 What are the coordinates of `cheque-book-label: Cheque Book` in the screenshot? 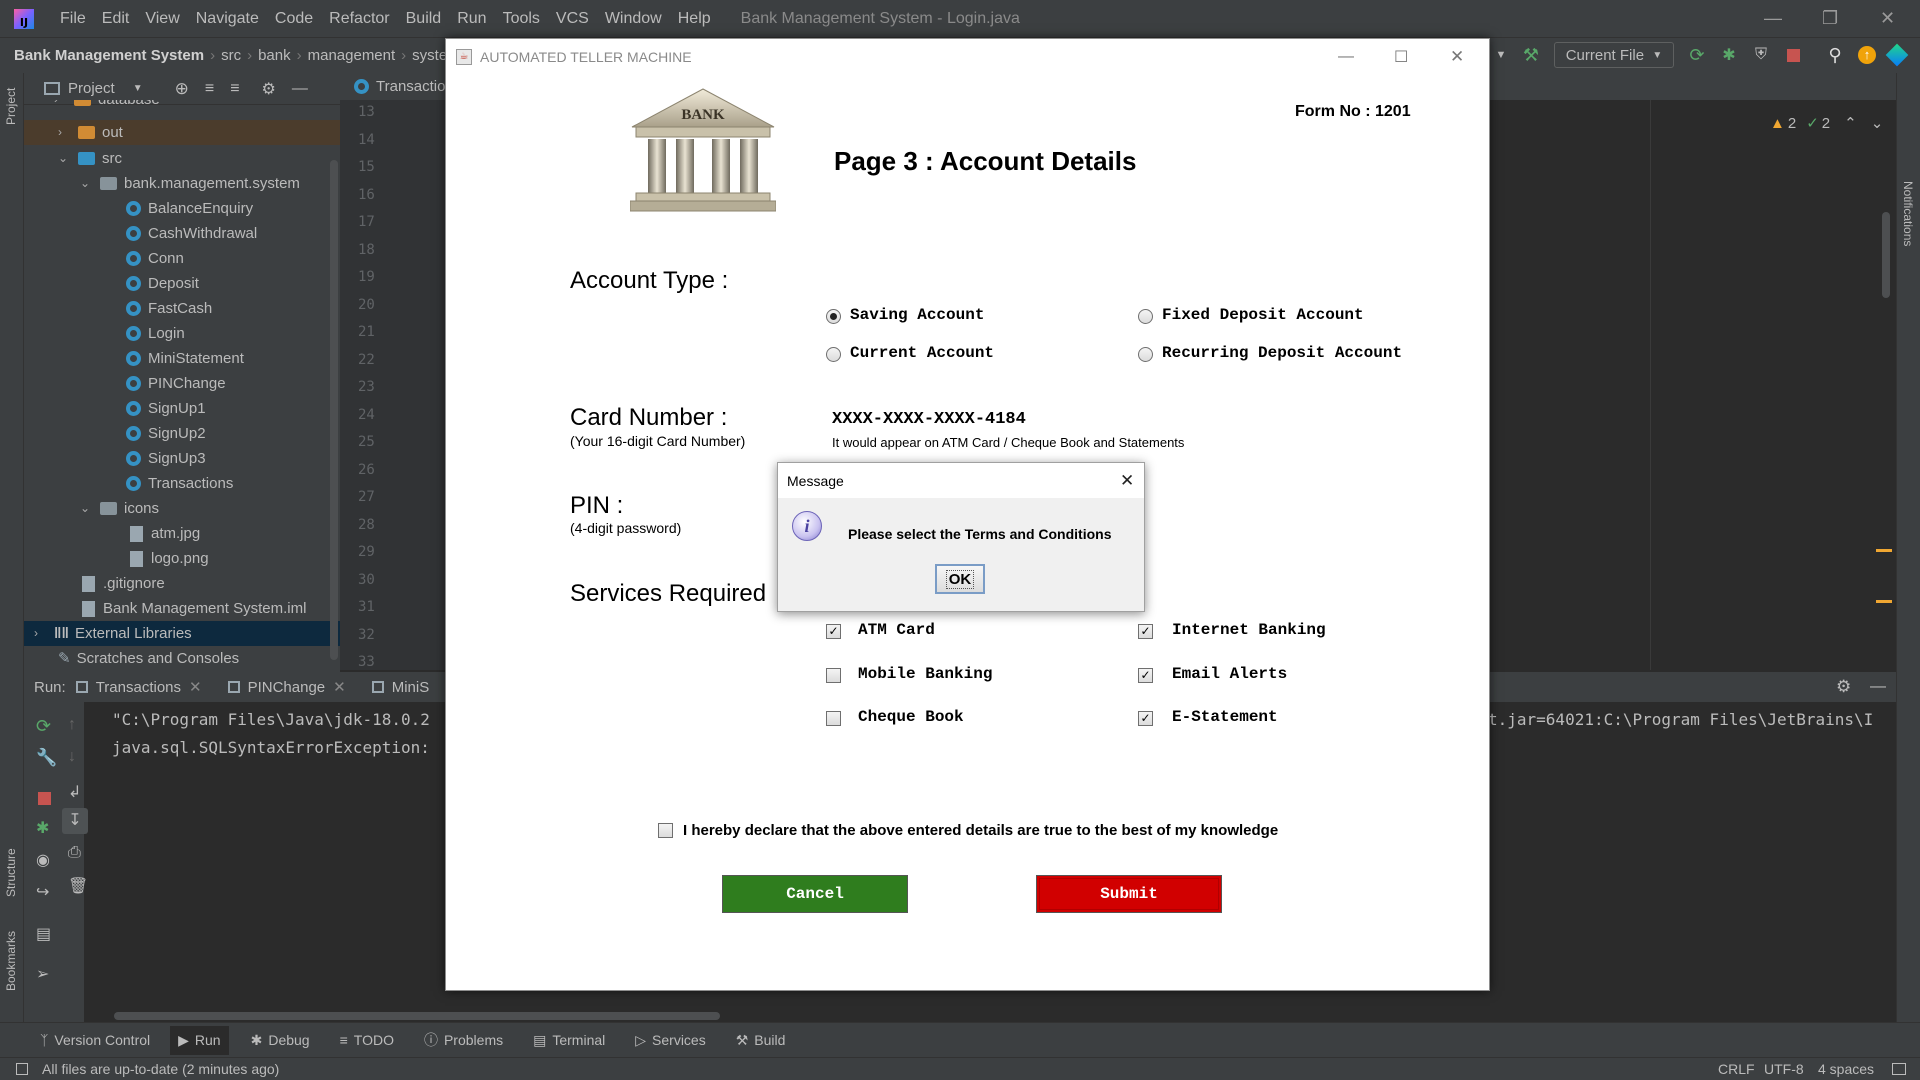 It's located at (911, 717).